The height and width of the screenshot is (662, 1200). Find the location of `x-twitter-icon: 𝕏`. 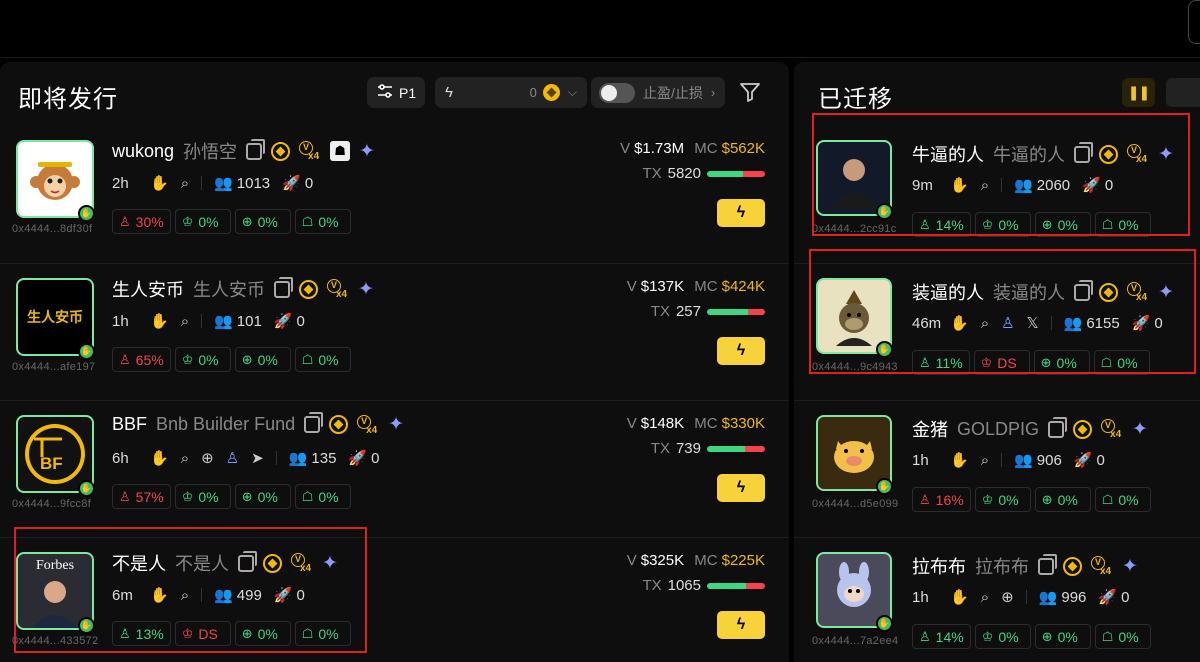

x-twitter-icon: 𝕏 is located at coordinates (1033, 323).